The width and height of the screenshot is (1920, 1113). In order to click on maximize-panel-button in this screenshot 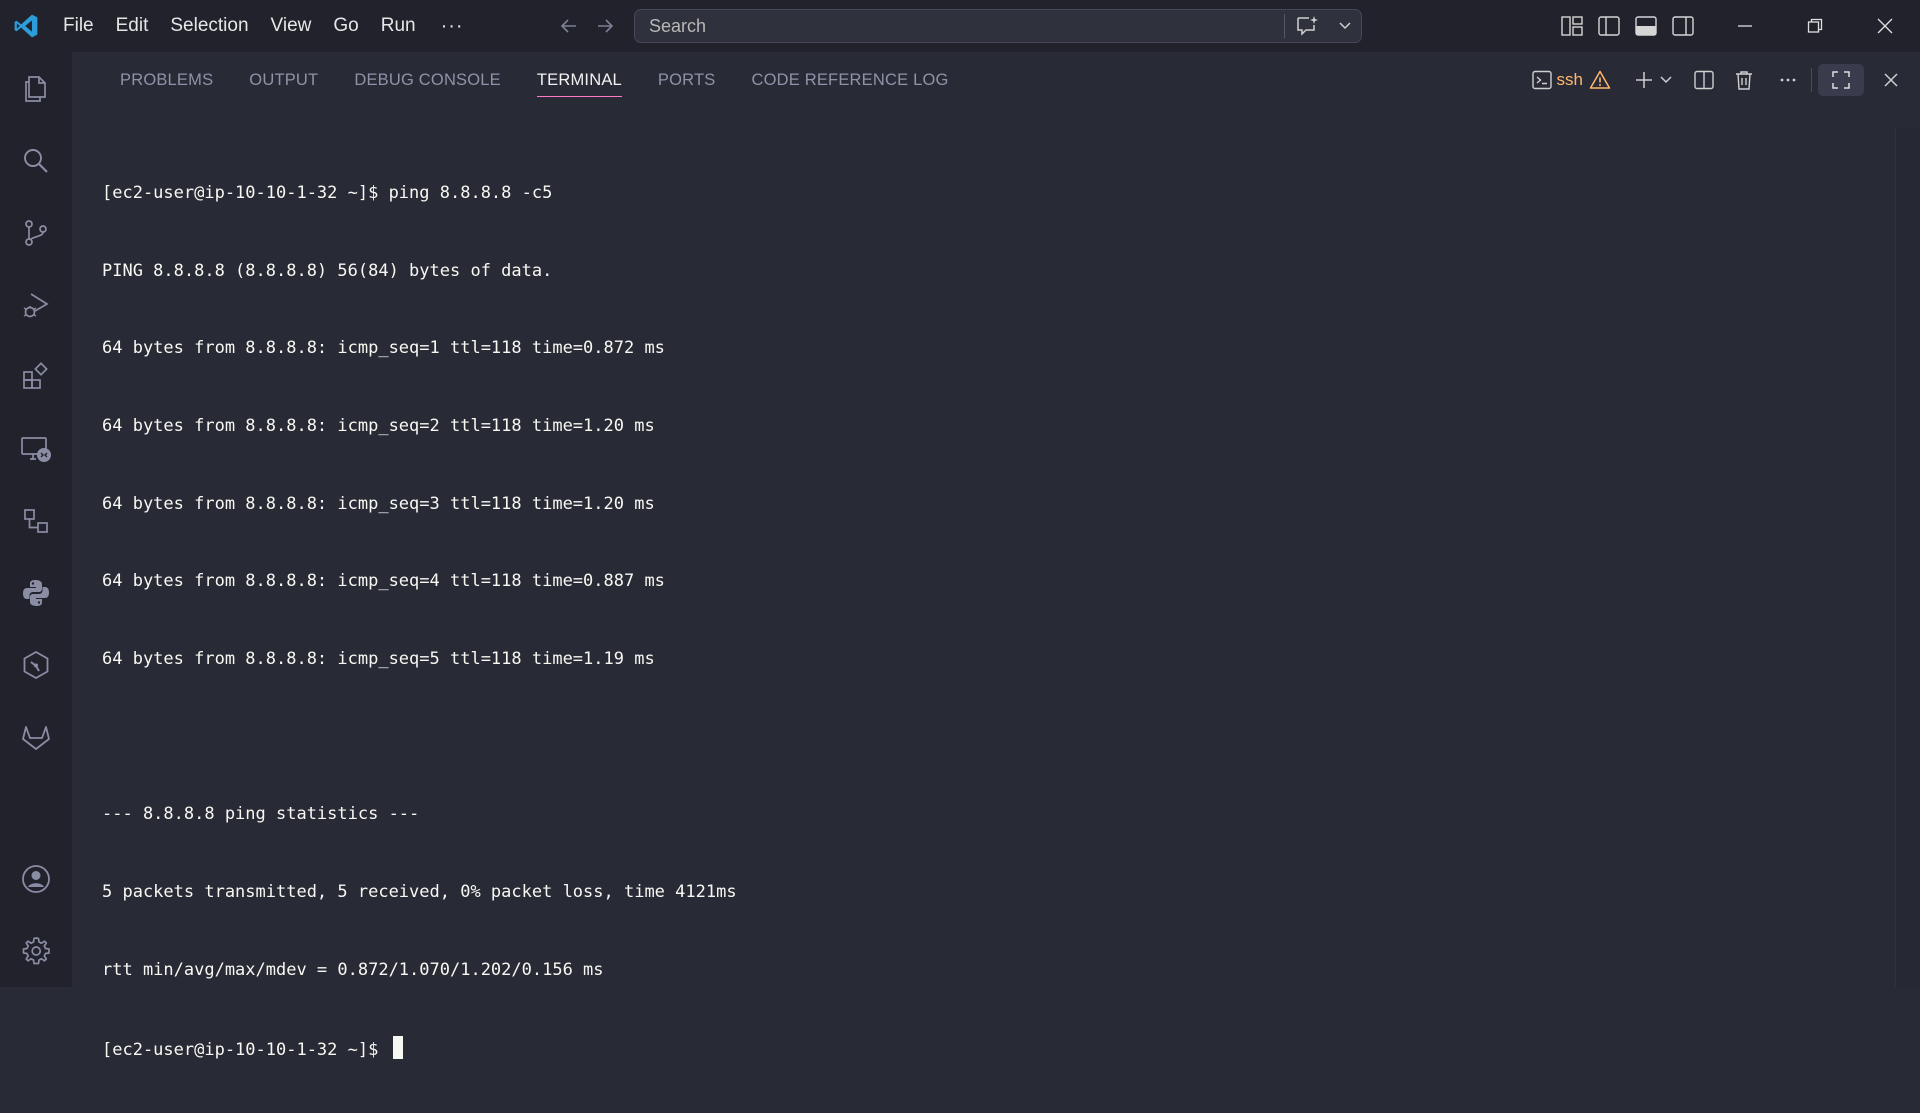, I will do `click(1841, 80)`.